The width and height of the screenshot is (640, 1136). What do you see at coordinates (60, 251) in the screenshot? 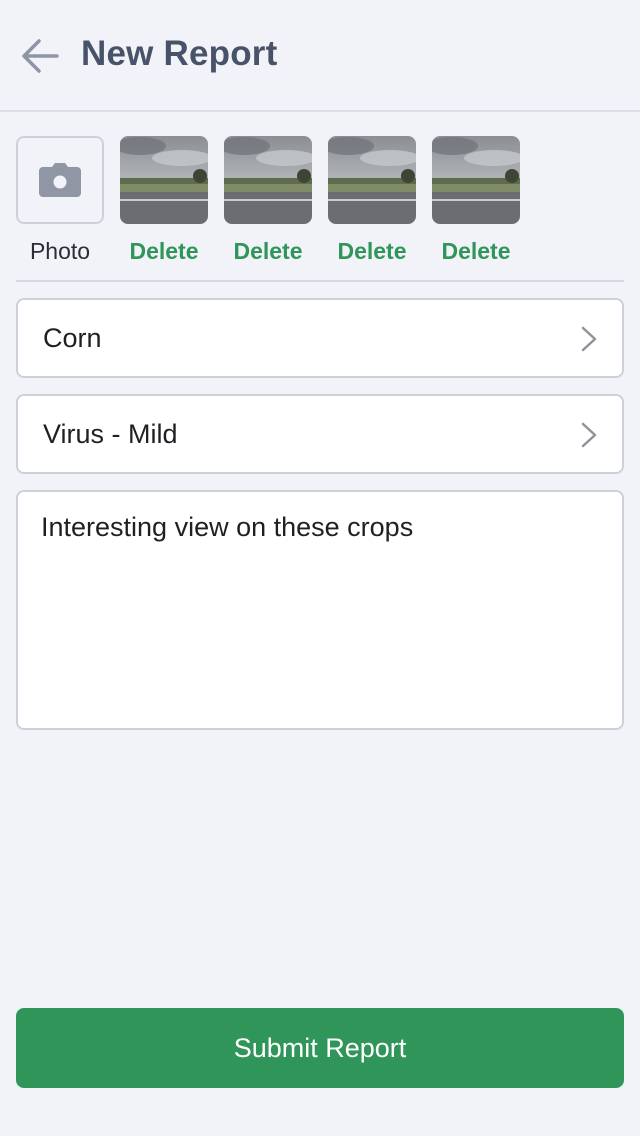
I see `add-photo-label: Photo` at bounding box center [60, 251].